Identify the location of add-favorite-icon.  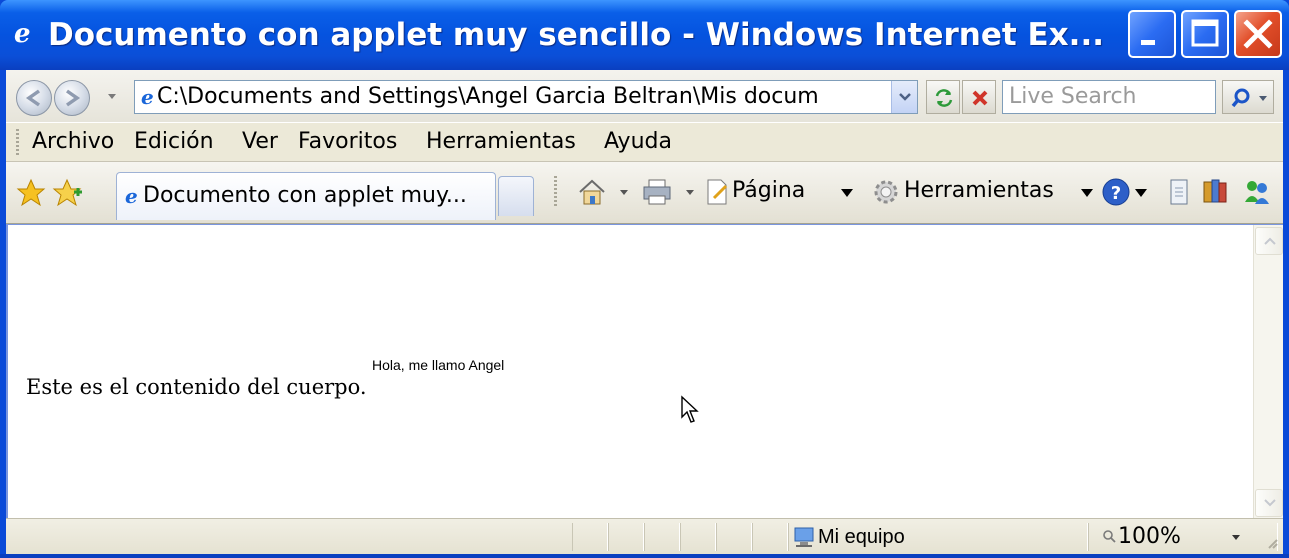
(68, 193).